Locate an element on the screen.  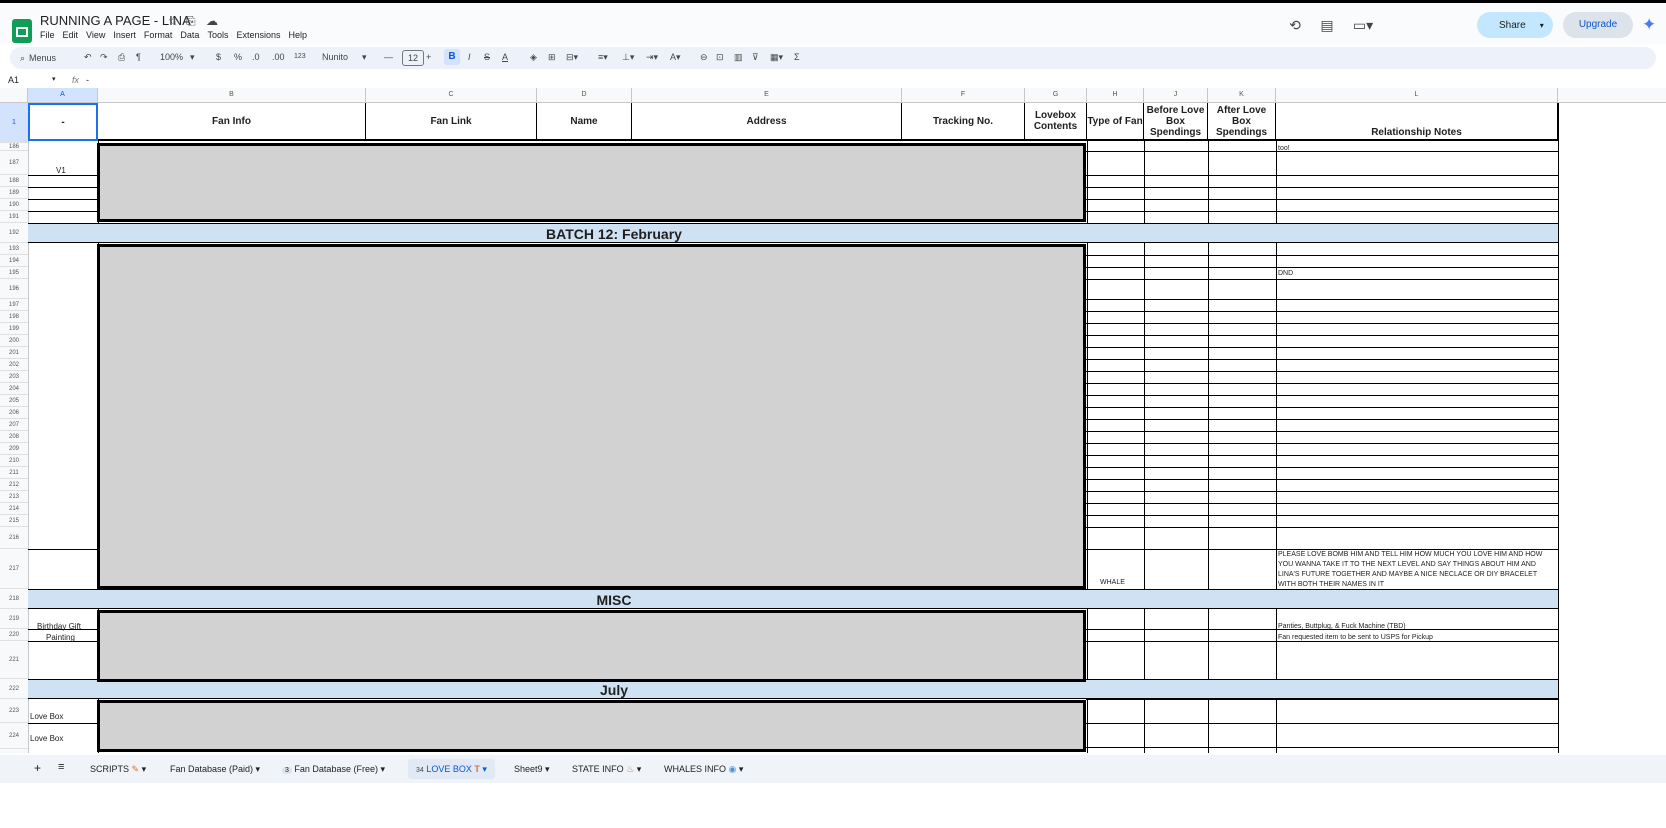
row-header: 202 is located at coordinates (14, 365).